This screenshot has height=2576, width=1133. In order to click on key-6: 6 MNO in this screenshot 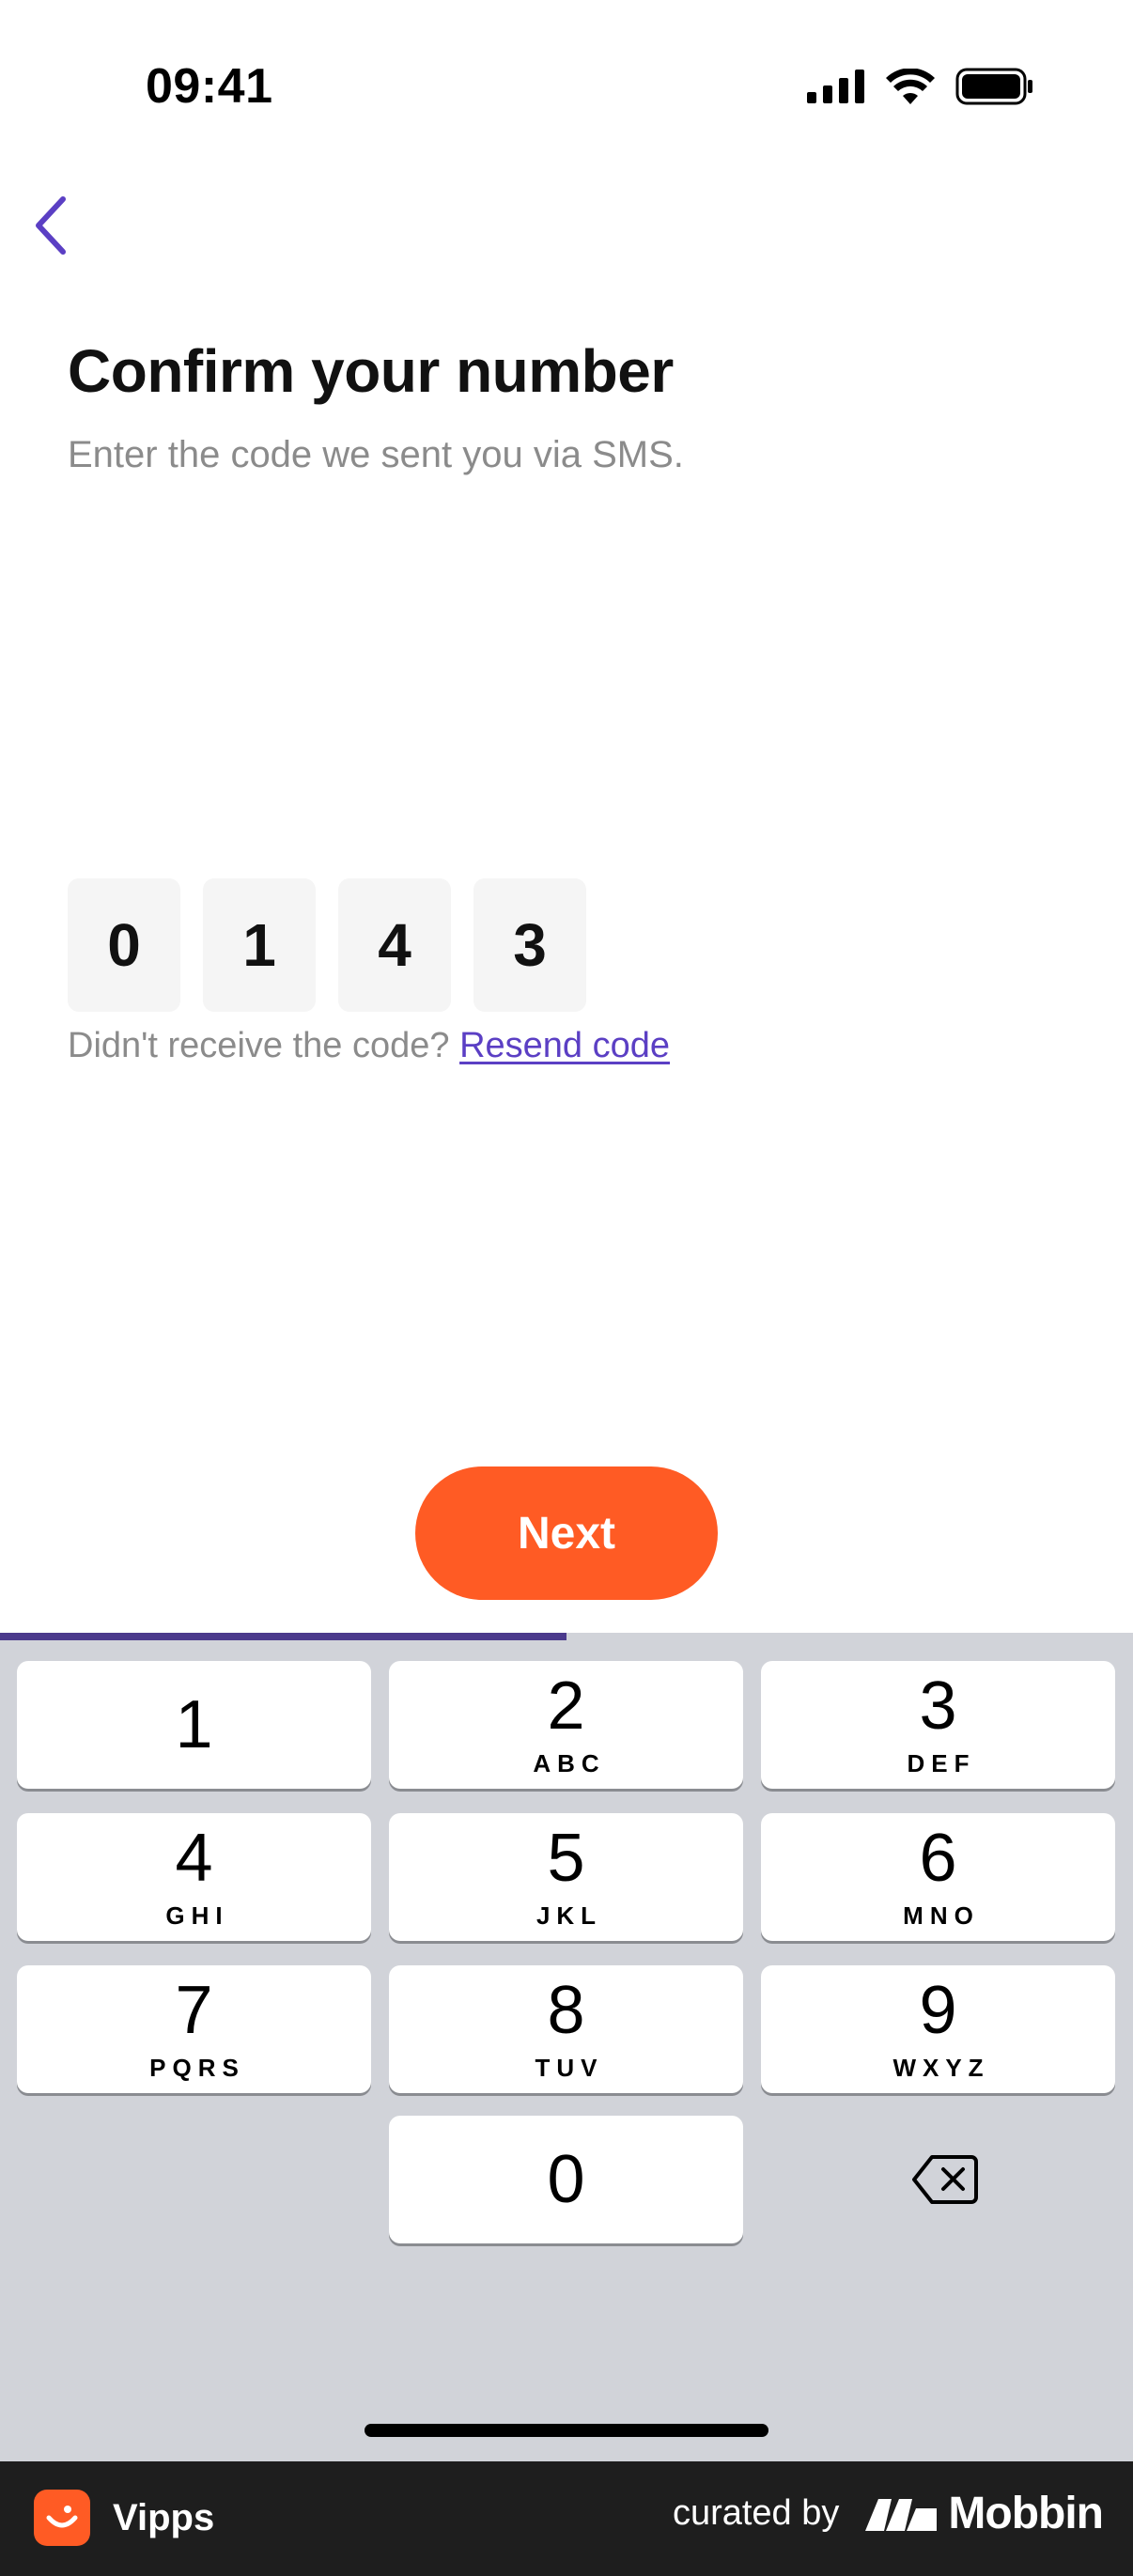, I will do `click(938, 1877)`.